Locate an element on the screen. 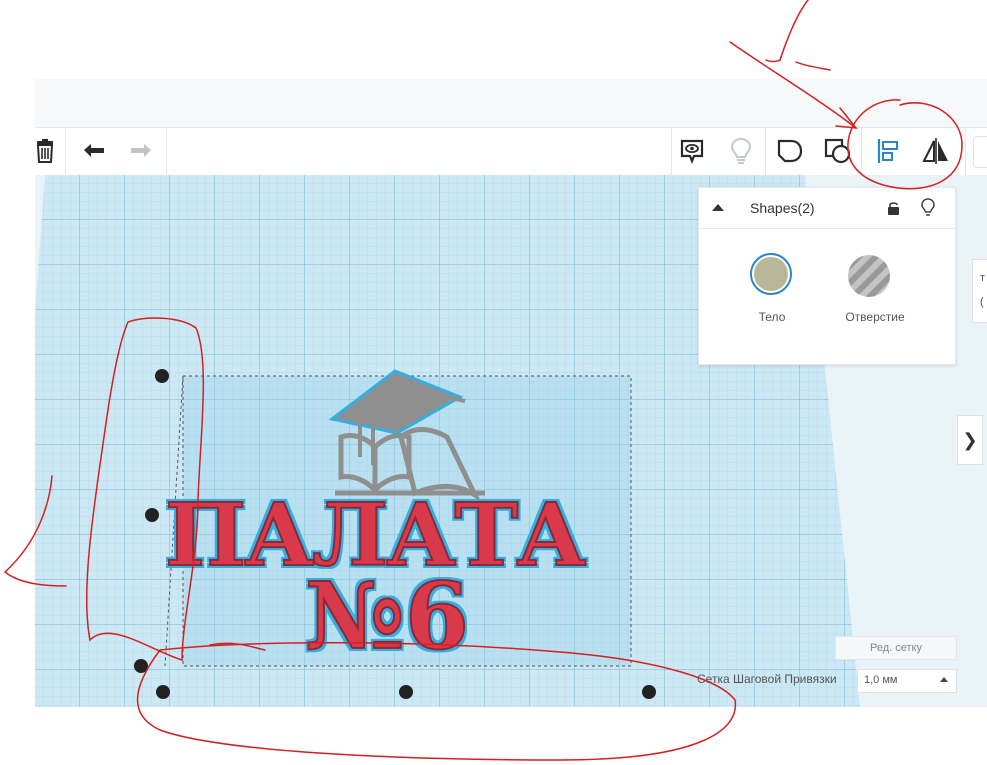  snap-grid-select: 1,0 мм is located at coordinates (907, 681).